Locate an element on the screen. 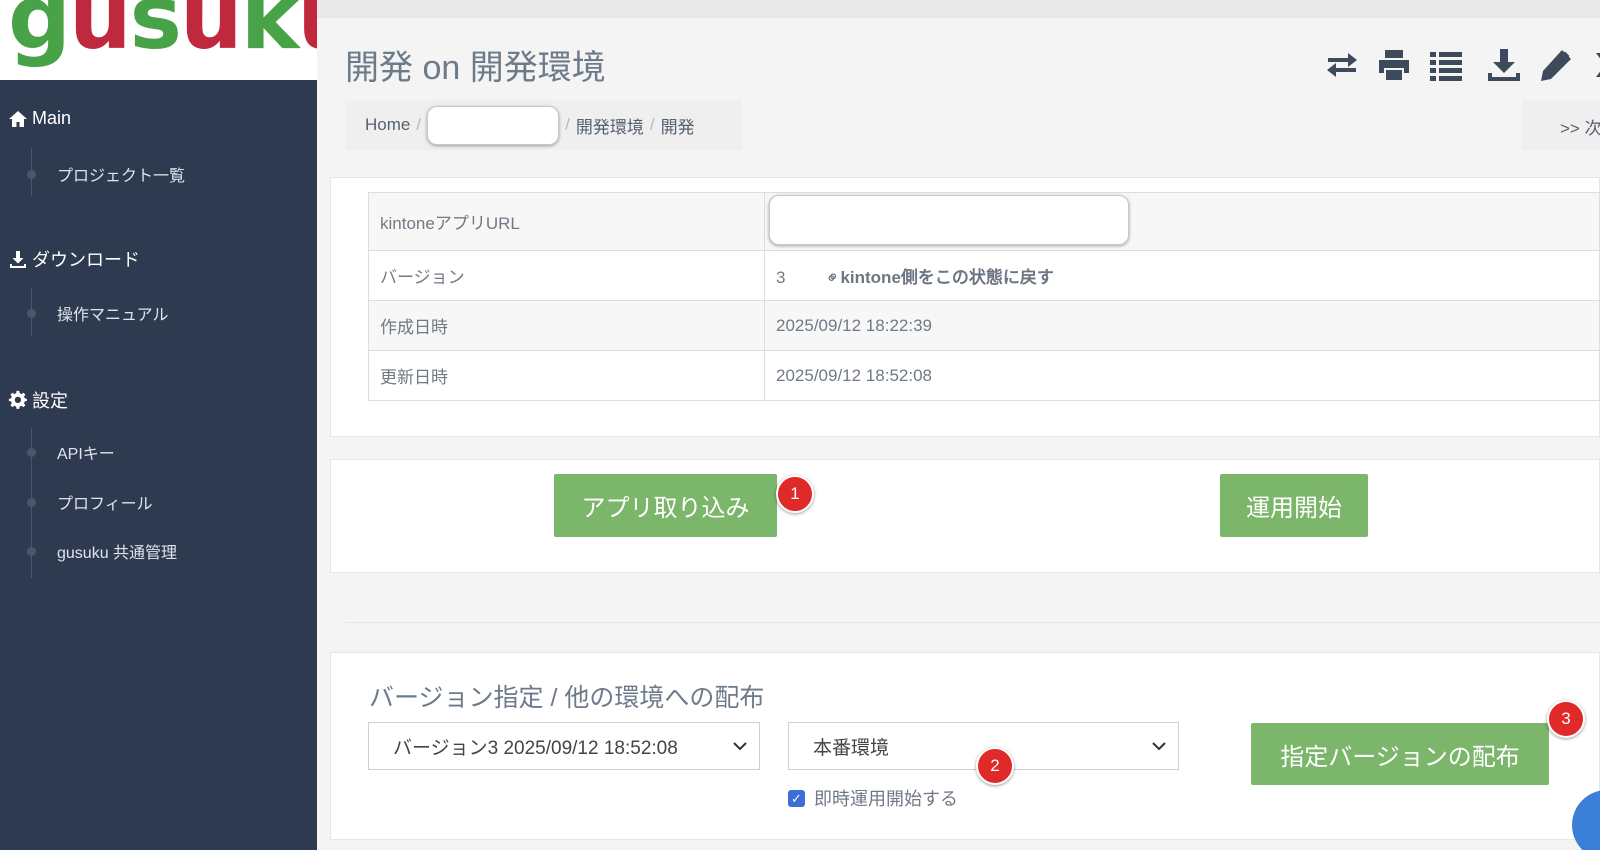  list-icon is located at coordinates (1446, 66).